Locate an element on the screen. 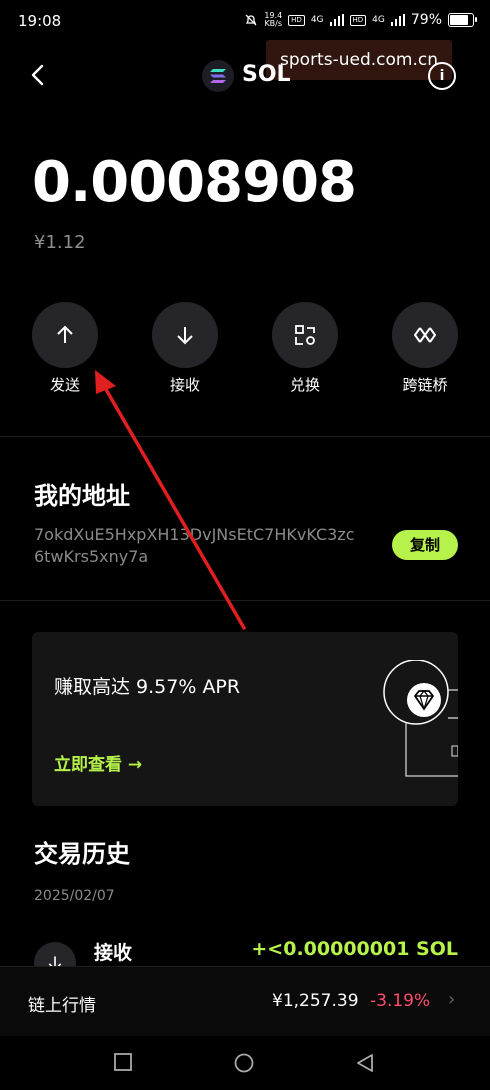 This screenshot has width=490, height=1090. market-title: 链上行情 is located at coordinates (62, 1006).